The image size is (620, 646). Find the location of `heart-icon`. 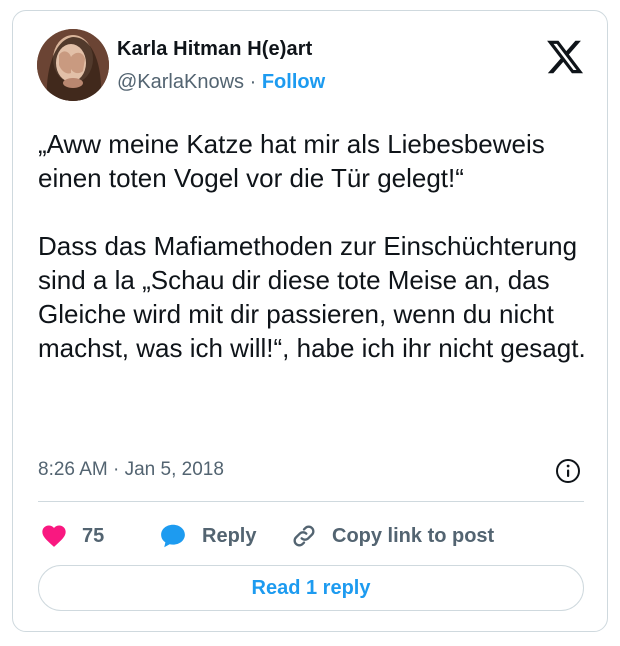

heart-icon is located at coordinates (54, 536).